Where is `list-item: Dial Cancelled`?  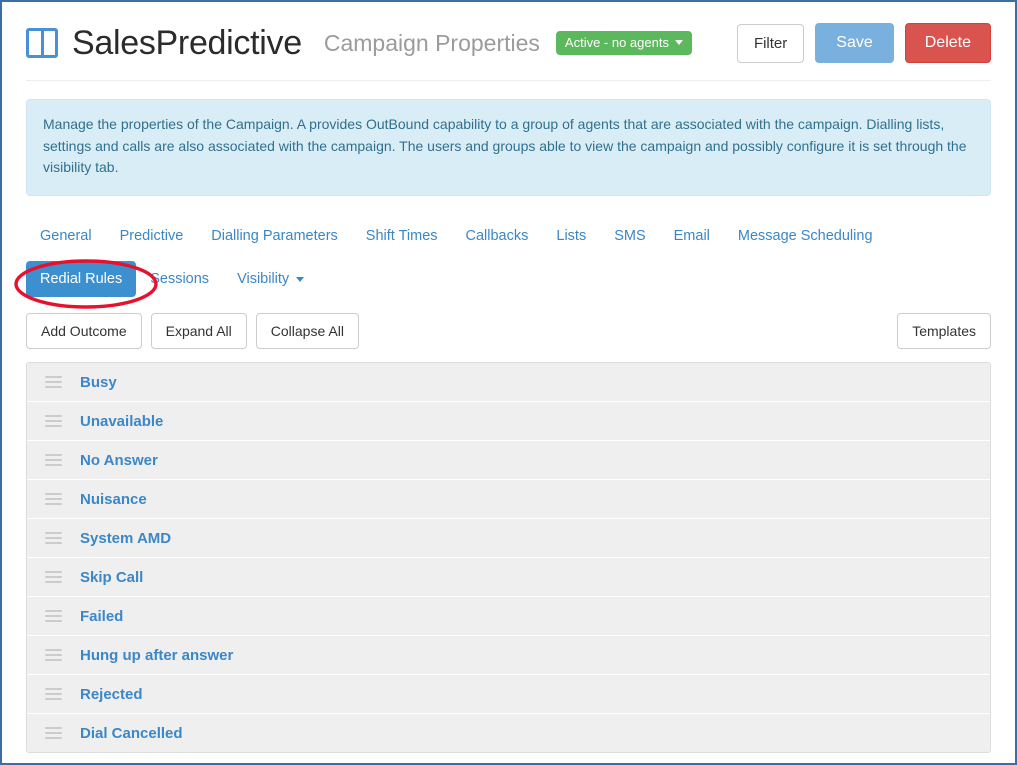 list-item: Dial Cancelled is located at coordinates (508, 733).